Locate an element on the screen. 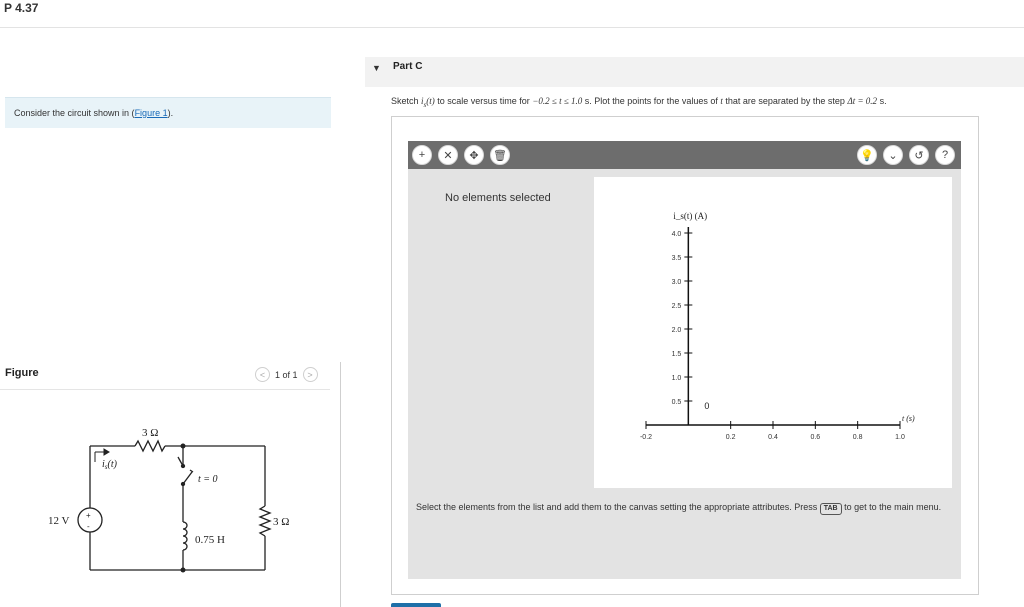 The width and height of the screenshot is (1024, 607). move-icon: ✥ is located at coordinates (474, 155).